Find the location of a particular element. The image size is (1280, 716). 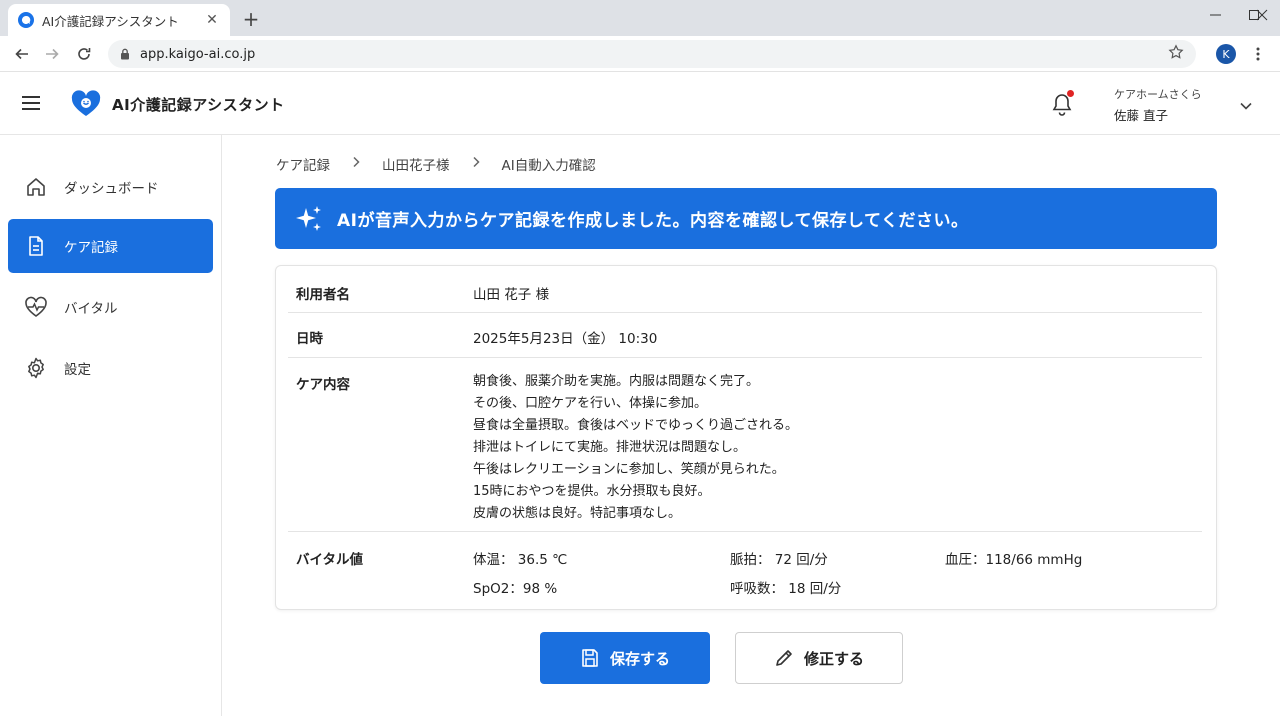

edit-button: 修正する is located at coordinates (819, 658).